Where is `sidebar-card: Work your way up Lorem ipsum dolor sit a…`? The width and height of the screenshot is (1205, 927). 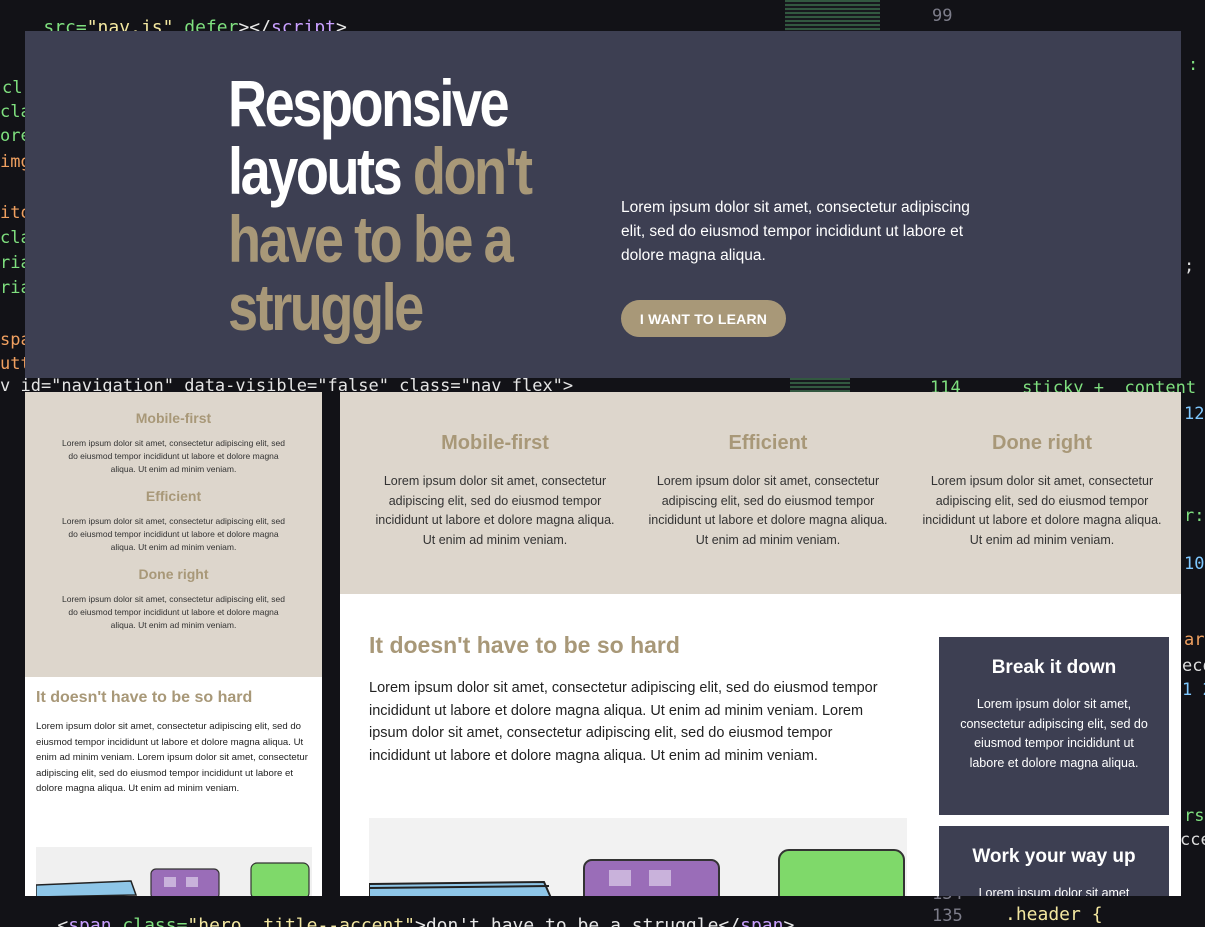
sidebar-card: Work your way up Lorem ipsum dolor sit a… is located at coordinates (1054, 861).